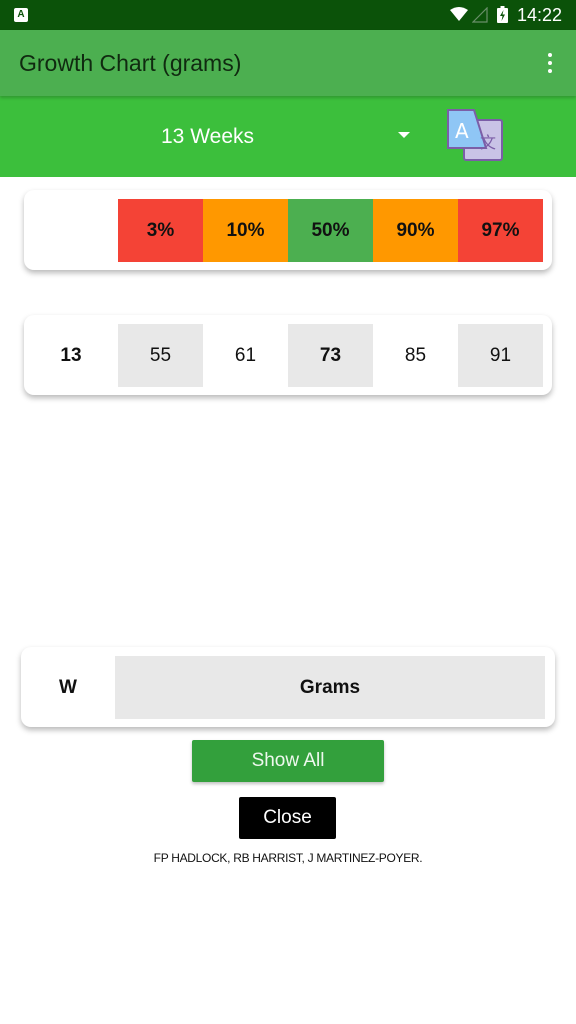  What do you see at coordinates (245, 355) in the screenshot?
I see `value-p10-cell: 61` at bounding box center [245, 355].